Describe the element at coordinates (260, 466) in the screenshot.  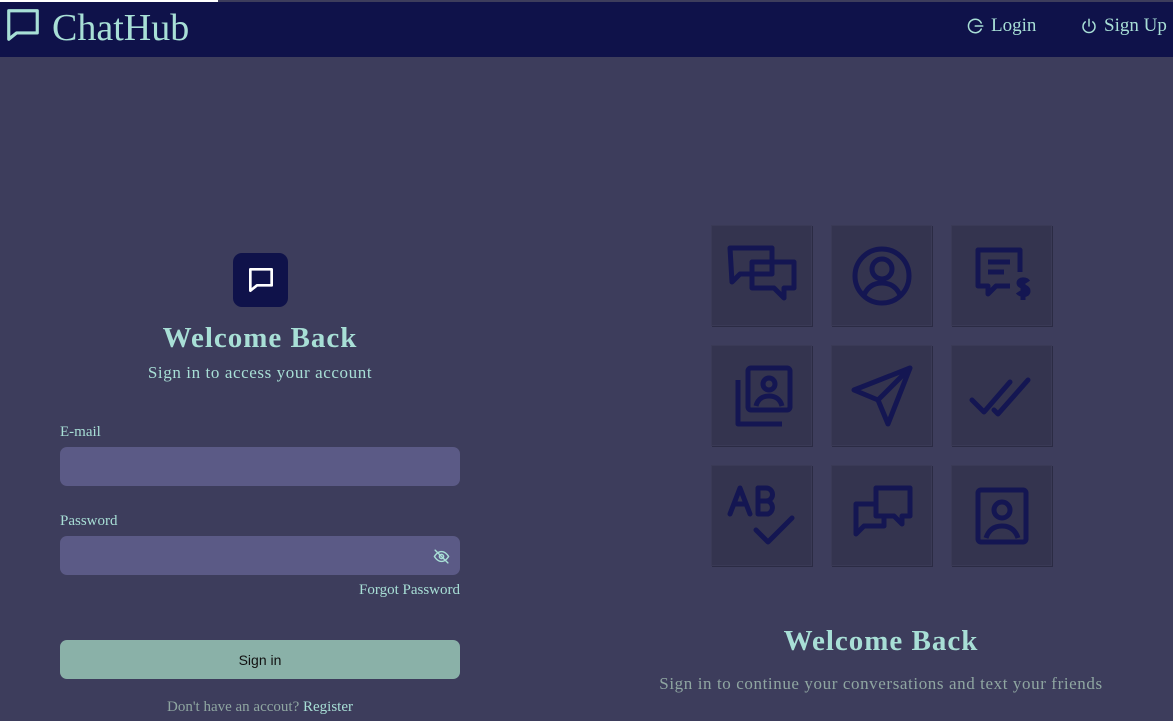
I see `email-field` at that location.